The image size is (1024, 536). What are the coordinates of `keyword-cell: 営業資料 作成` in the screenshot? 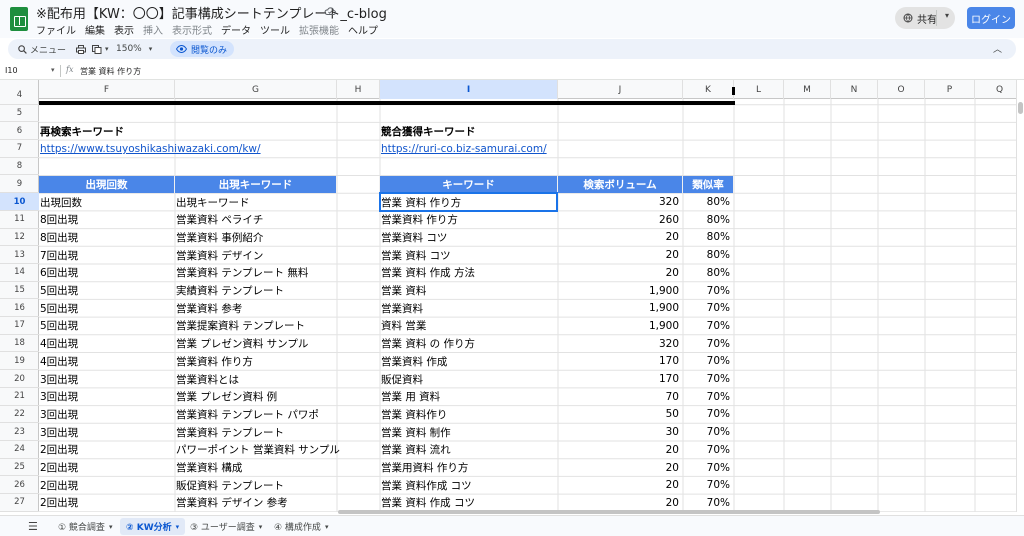 It's located at (469, 362).